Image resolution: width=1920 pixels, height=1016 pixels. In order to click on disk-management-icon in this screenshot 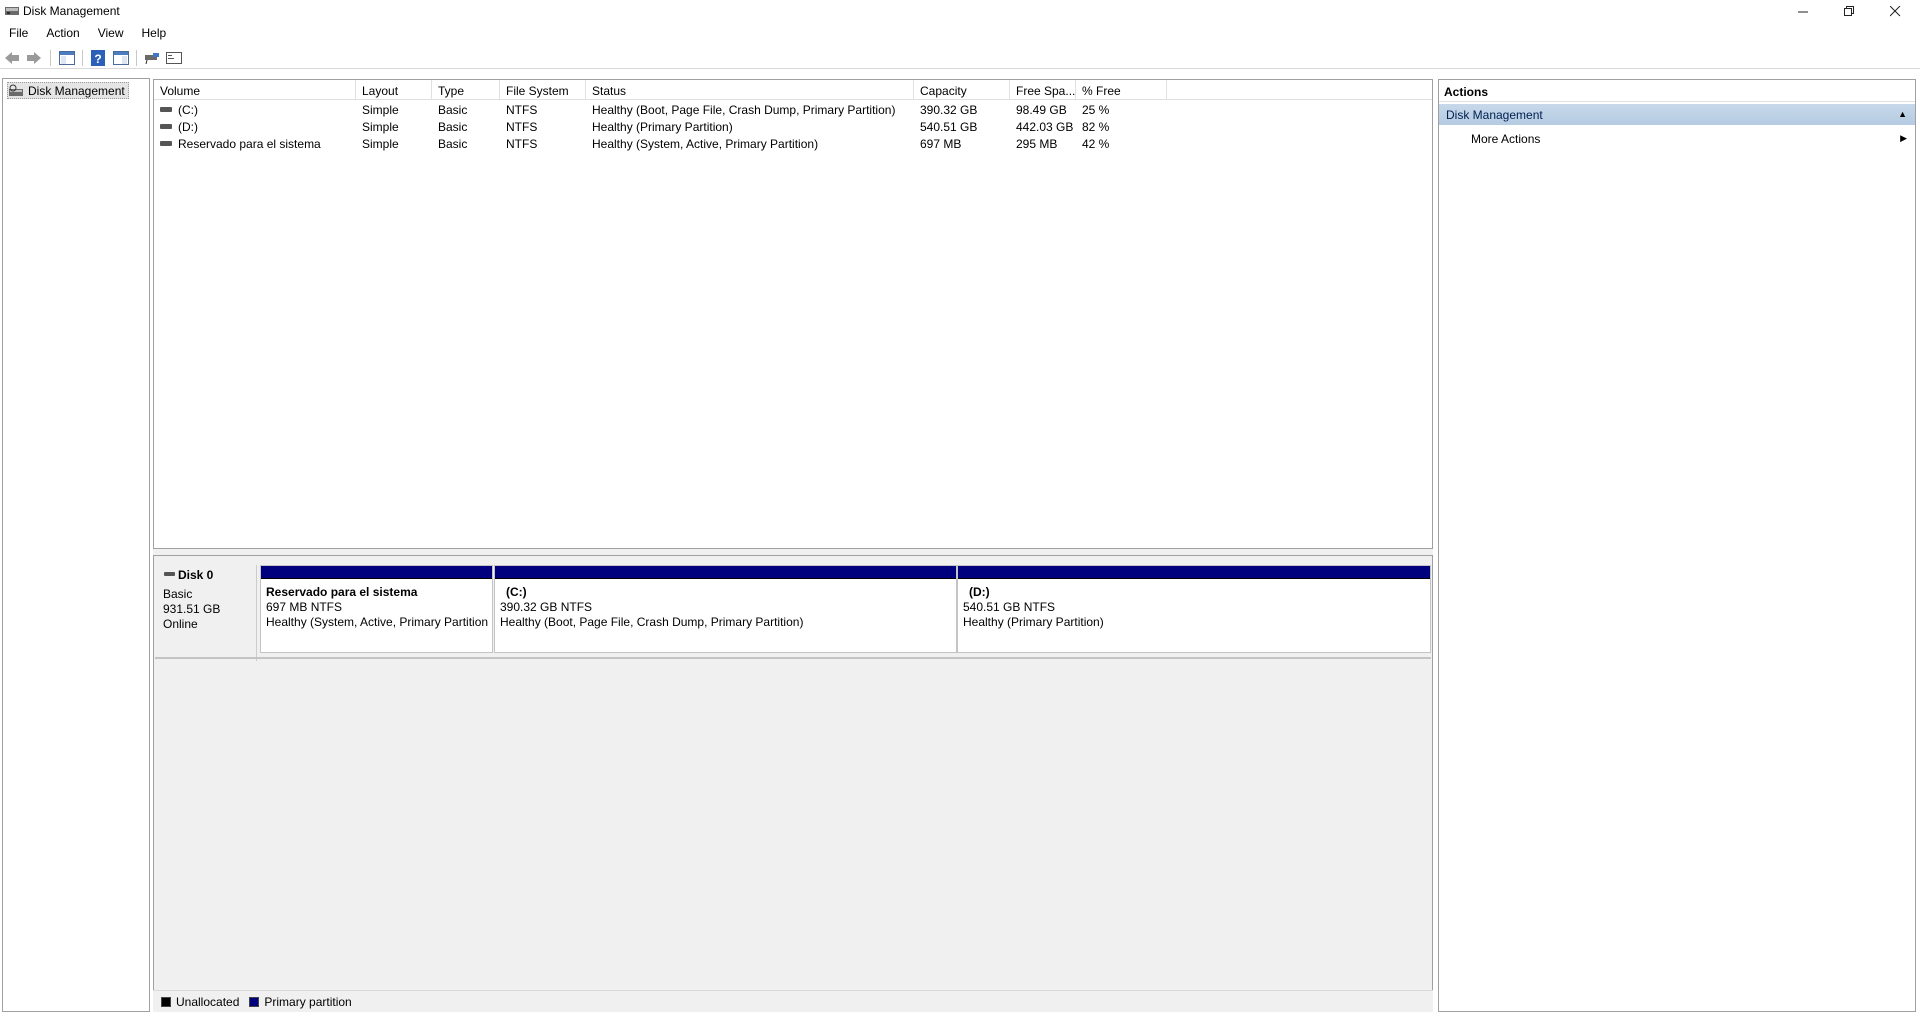, I will do `click(16, 90)`.